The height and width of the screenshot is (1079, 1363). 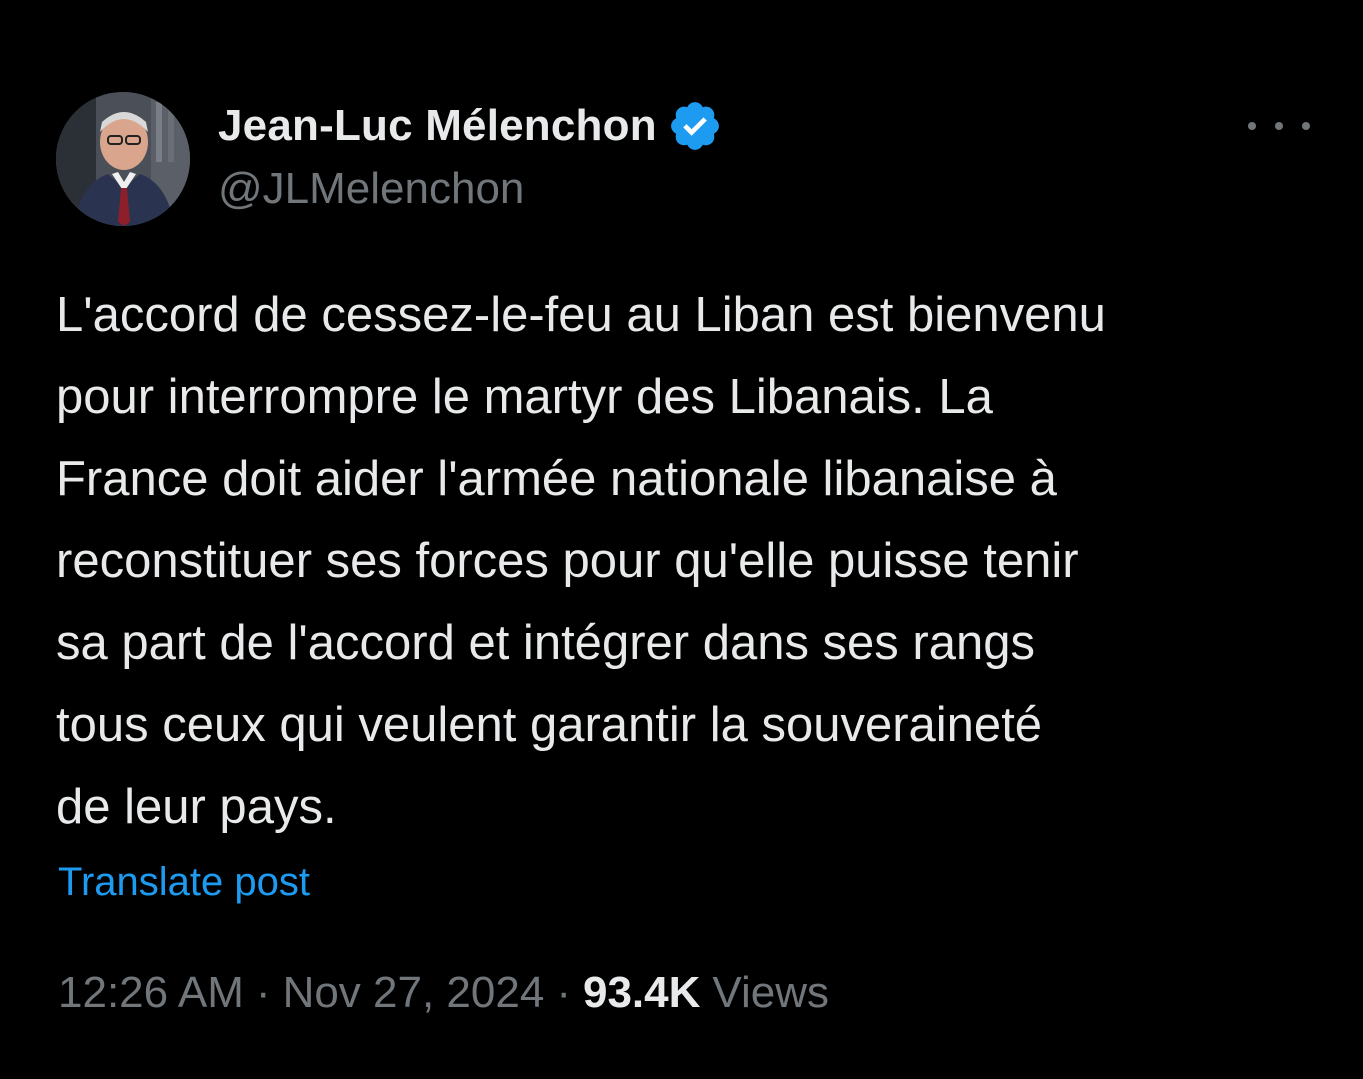 I want to click on tweet-date: Nov 27, 2024, so click(x=414, y=993).